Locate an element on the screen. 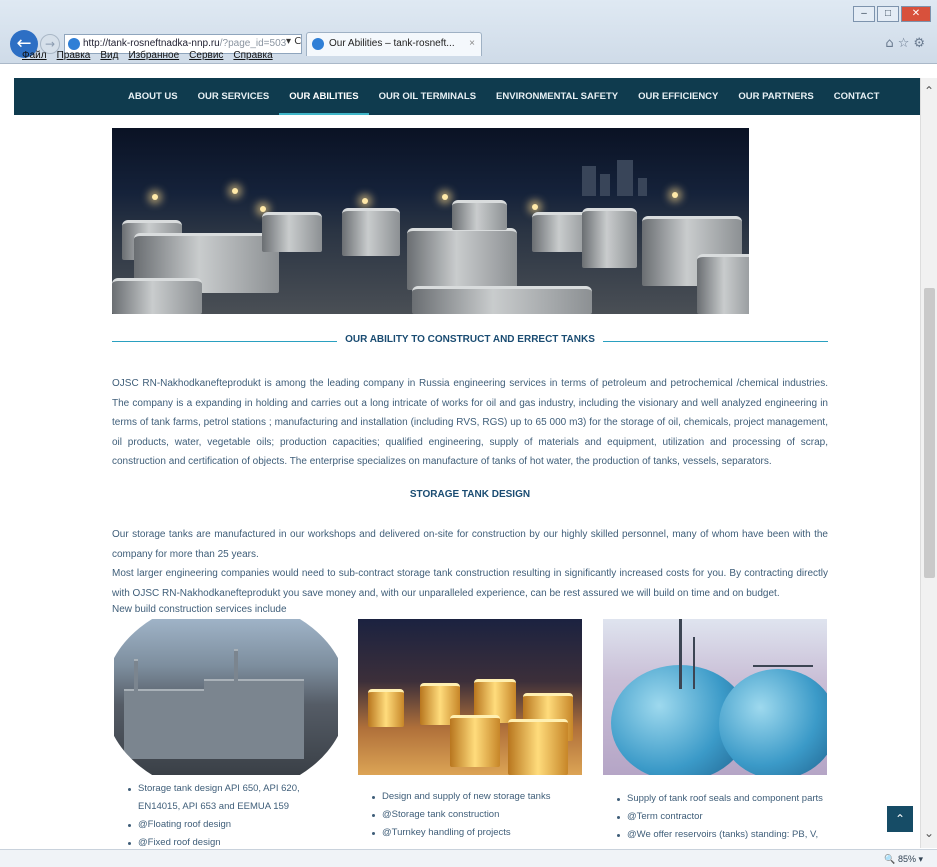 Image resolution: width=937 pixels, height=867 pixels. page-scrollbar: ⌃ ⌄ is located at coordinates (928, 463).